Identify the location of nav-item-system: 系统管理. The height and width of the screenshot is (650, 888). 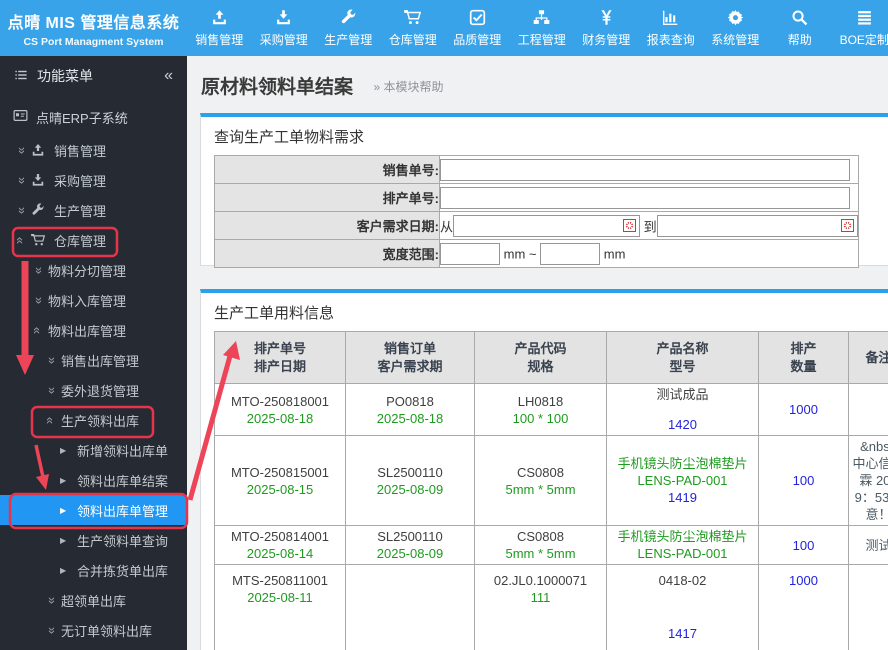
(735, 28).